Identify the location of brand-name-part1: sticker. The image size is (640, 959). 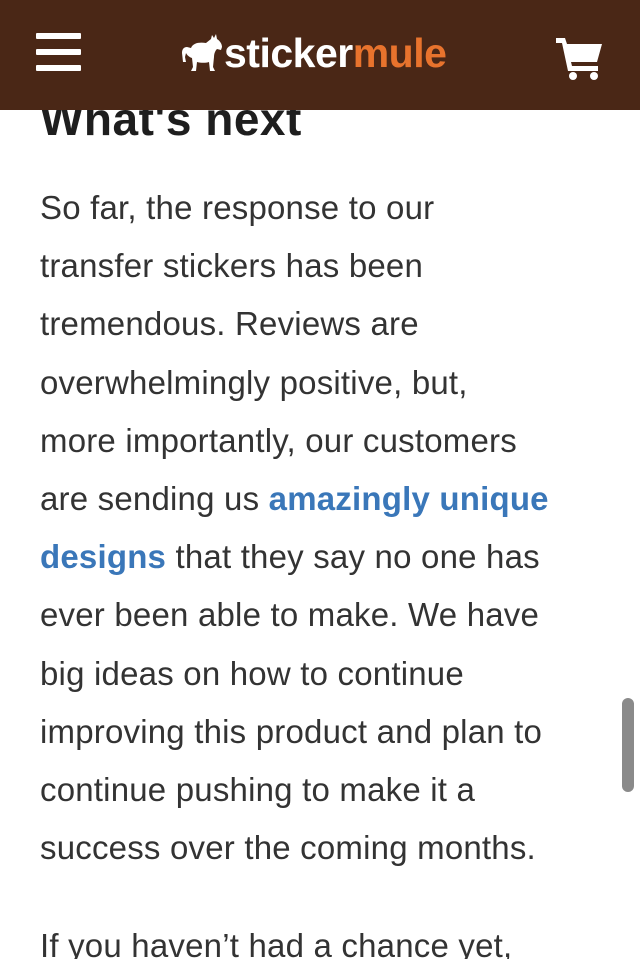
(288, 53).